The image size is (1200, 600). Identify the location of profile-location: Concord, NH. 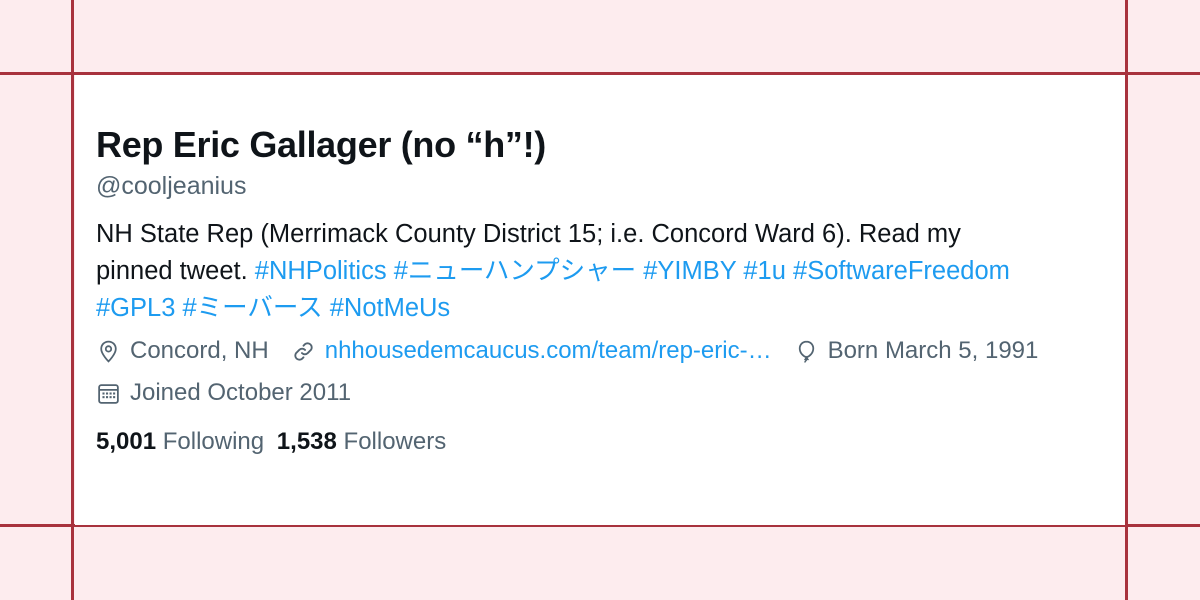
(182, 351).